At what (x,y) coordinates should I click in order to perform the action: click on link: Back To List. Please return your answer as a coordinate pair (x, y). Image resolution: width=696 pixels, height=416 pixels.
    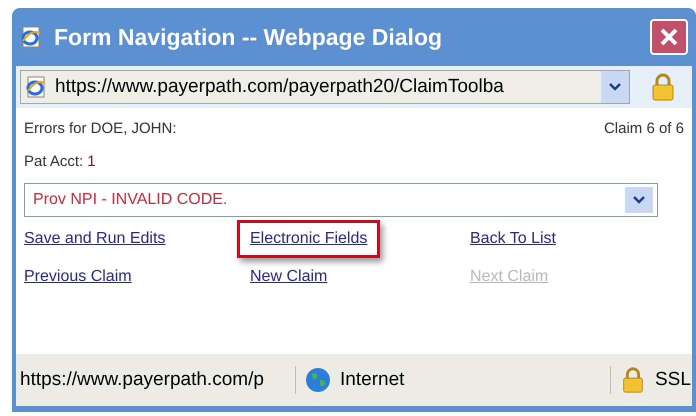
    Looking at the image, I should click on (513, 239).